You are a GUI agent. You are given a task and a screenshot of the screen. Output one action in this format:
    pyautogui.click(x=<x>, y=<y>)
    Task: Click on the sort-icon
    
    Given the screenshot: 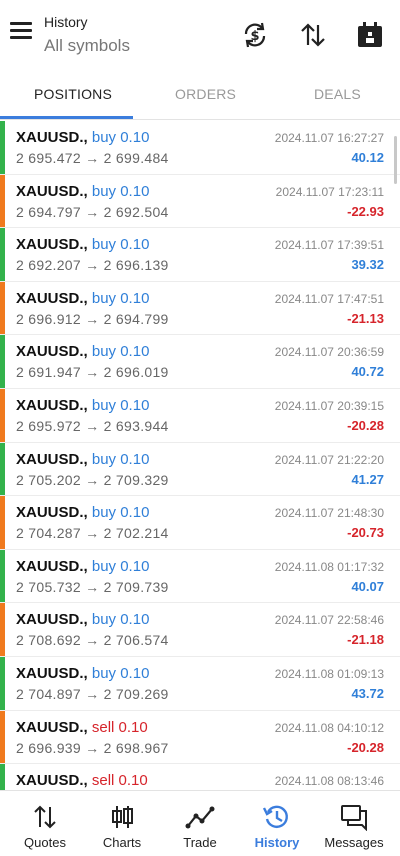 What is the action you would take?
    pyautogui.click(x=313, y=35)
    